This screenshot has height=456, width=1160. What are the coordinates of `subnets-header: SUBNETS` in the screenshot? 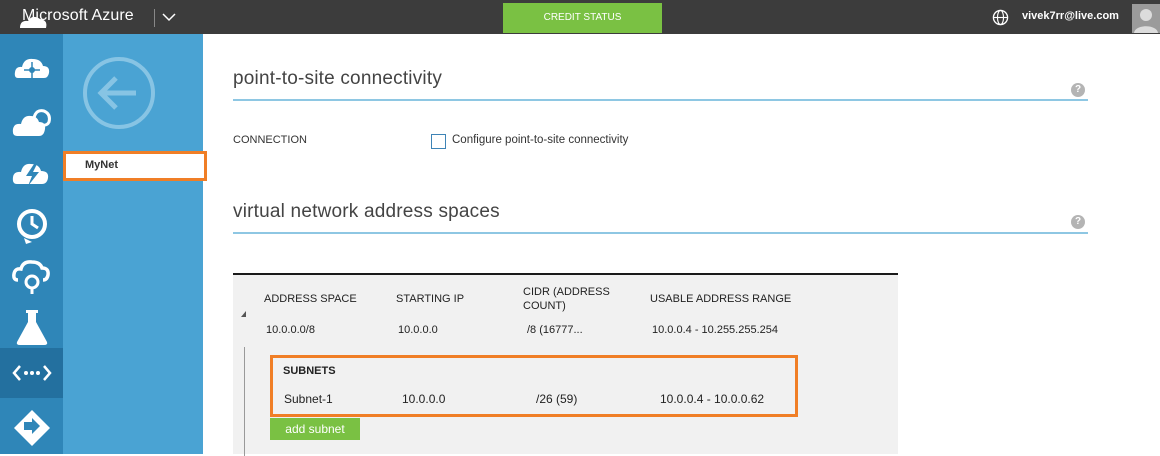 It's located at (309, 371).